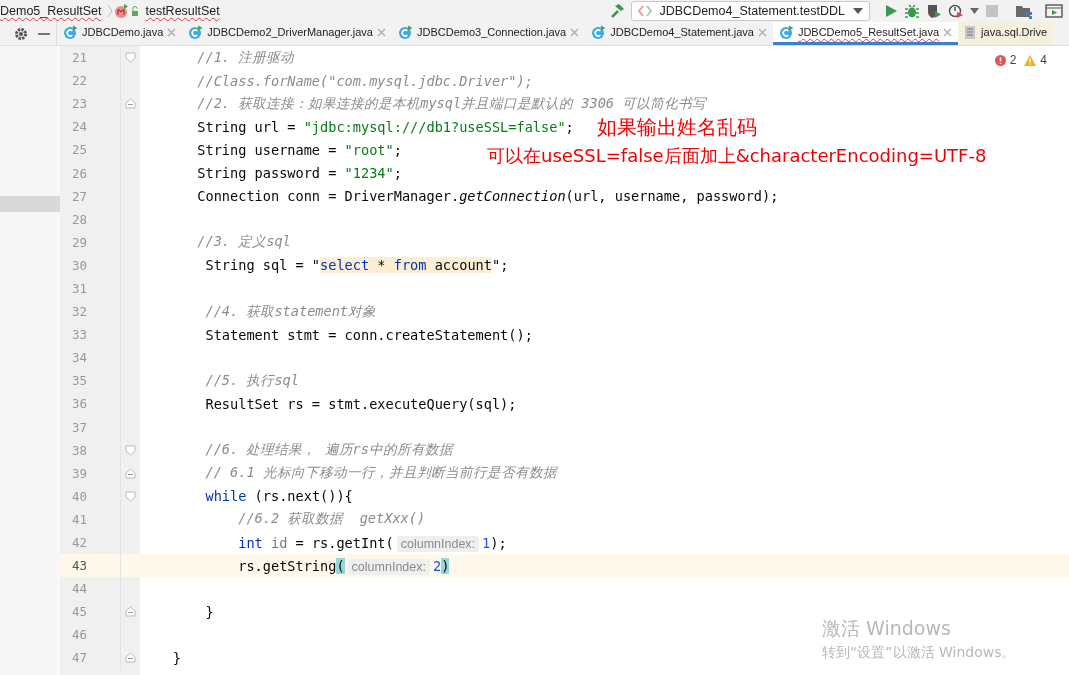 The image size is (1069, 675). Describe the element at coordinates (21, 33) in the screenshot. I see `settings-icon` at that location.